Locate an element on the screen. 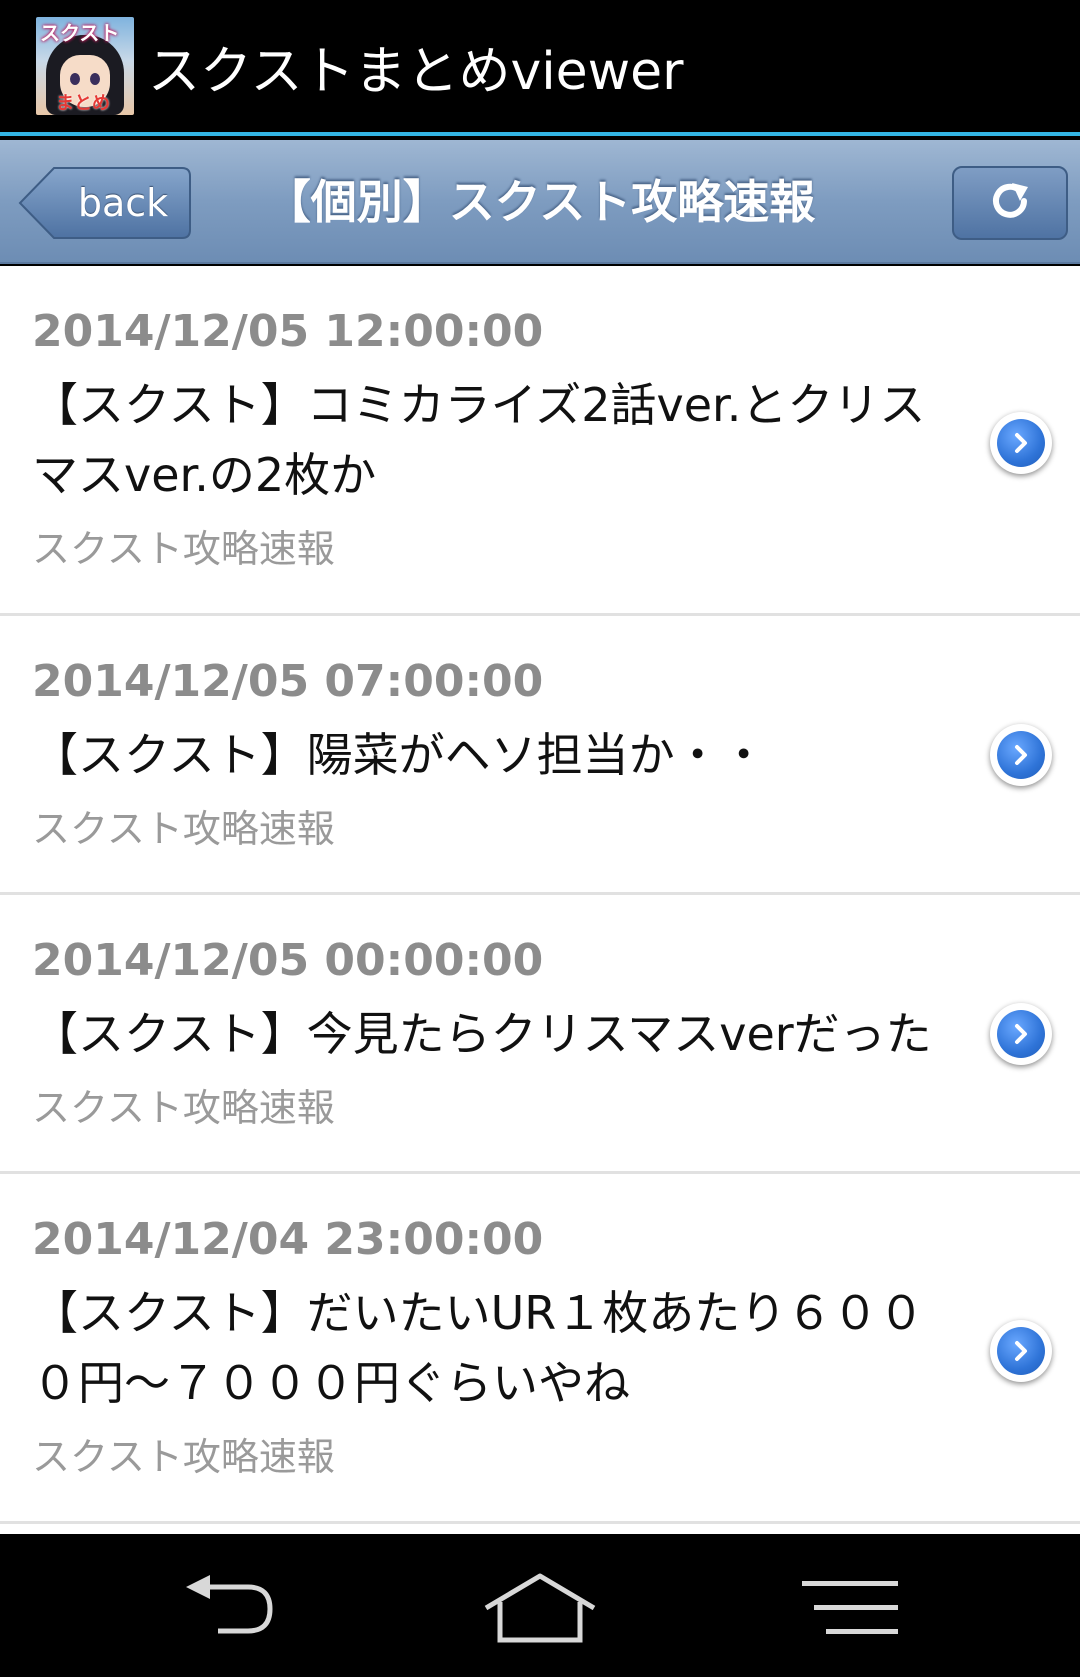 Image resolution: width=1080 pixels, height=1677 pixels. reload-icon is located at coordinates (1010, 203).